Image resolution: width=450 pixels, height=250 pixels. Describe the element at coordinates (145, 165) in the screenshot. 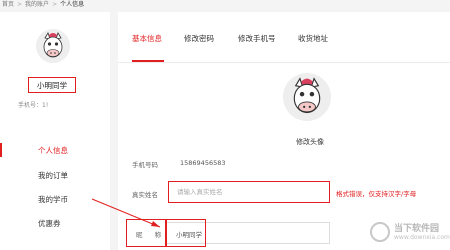

I see `phone-label: 手机号码` at that location.